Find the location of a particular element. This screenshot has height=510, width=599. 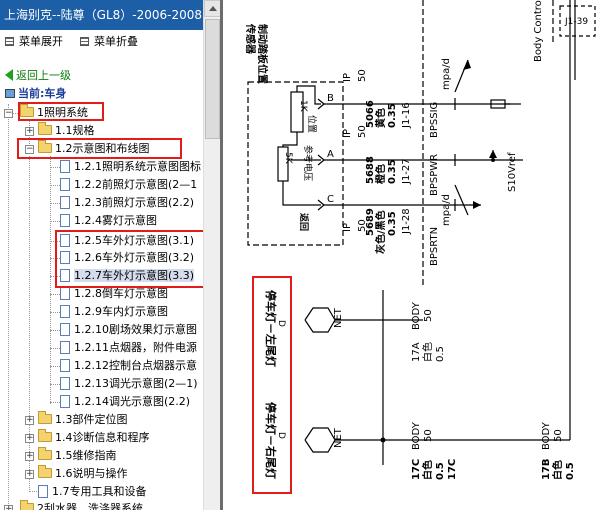

tree-item-1-2-3: 1.2.3前照灯示意图(2.2) is located at coordinates (127, 203).